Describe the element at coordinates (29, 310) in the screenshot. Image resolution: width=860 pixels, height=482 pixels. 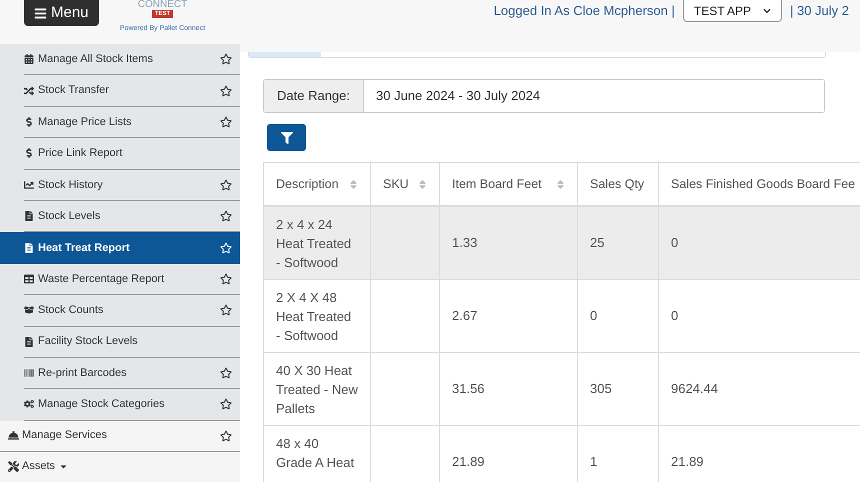
I see `box-icon` at that location.